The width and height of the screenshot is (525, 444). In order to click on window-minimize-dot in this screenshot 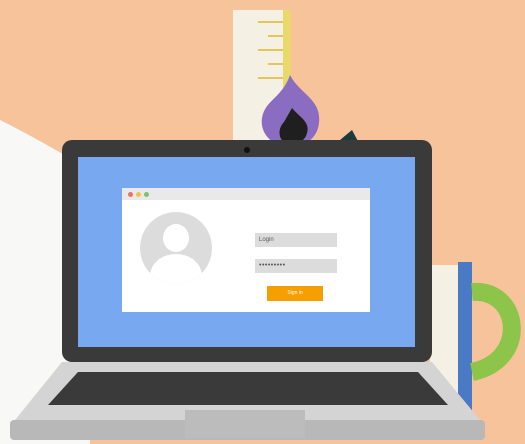, I will do `click(138, 194)`.